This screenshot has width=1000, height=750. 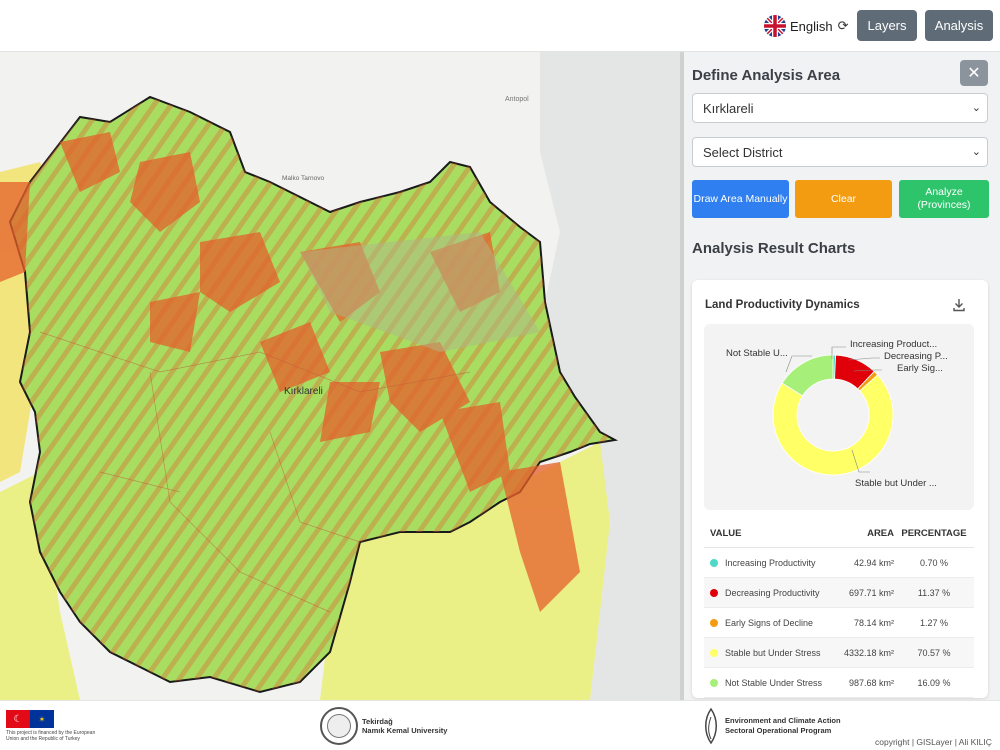 I want to click on row-value: Decreasing Productivity, so click(x=768, y=593).